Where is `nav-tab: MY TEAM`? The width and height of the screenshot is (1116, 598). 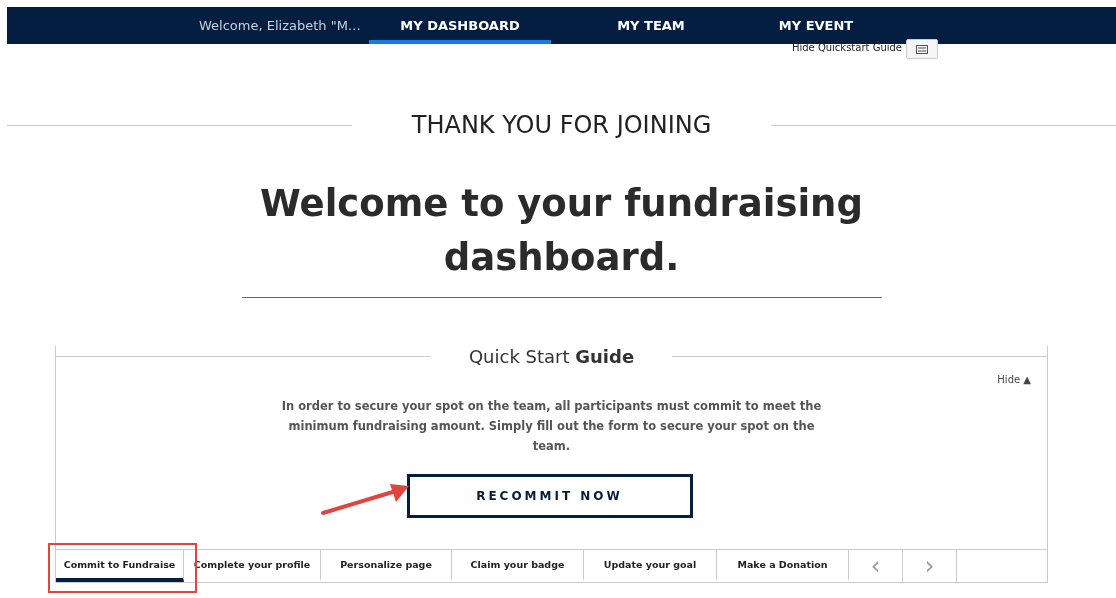 nav-tab: MY TEAM is located at coordinates (651, 25).